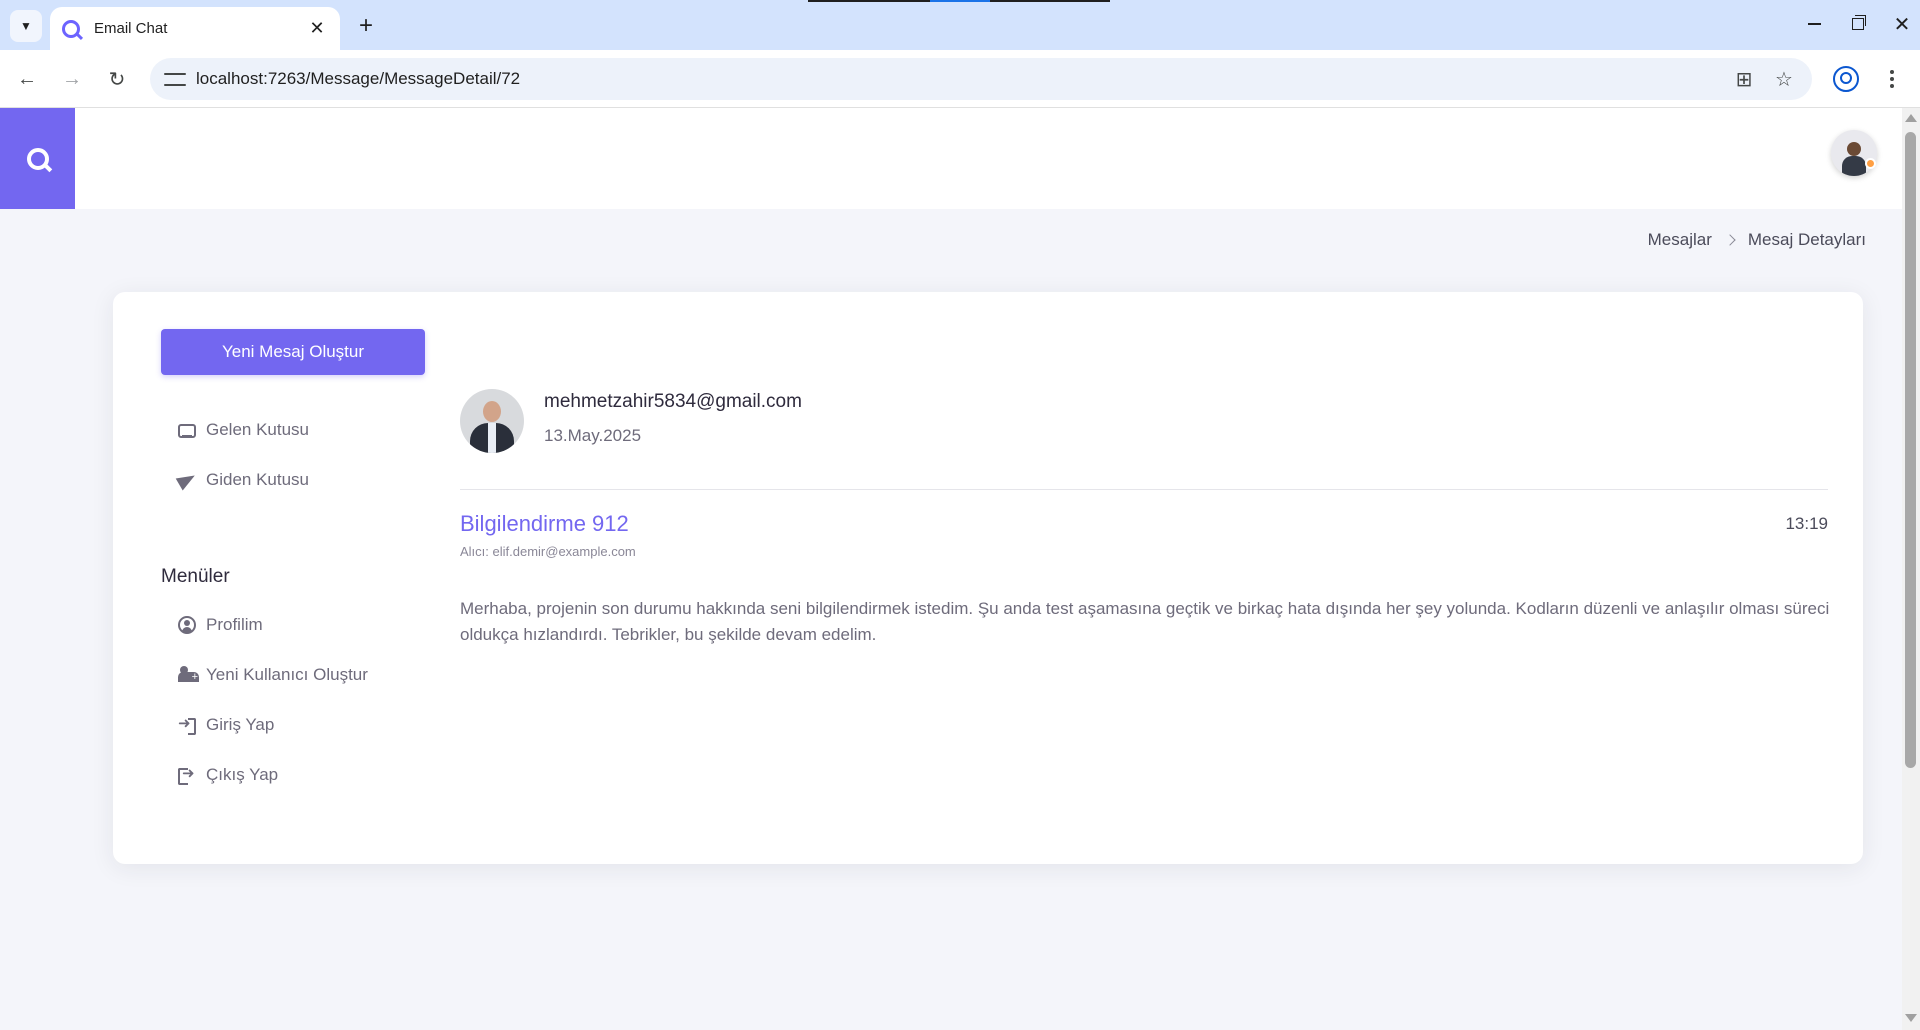 This screenshot has height=1030, width=1920. Describe the element at coordinates (187, 480) in the screenshot. I see `send-icon` at that location.